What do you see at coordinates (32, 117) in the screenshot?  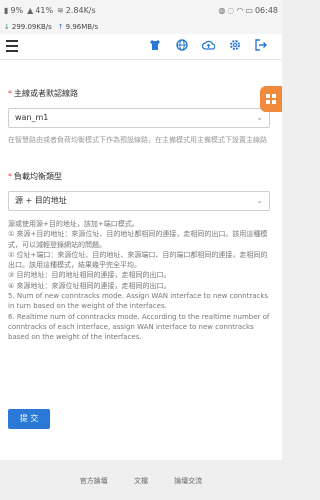 I see `primary-line-value: wan_m1` at bounding box center [32, 117].